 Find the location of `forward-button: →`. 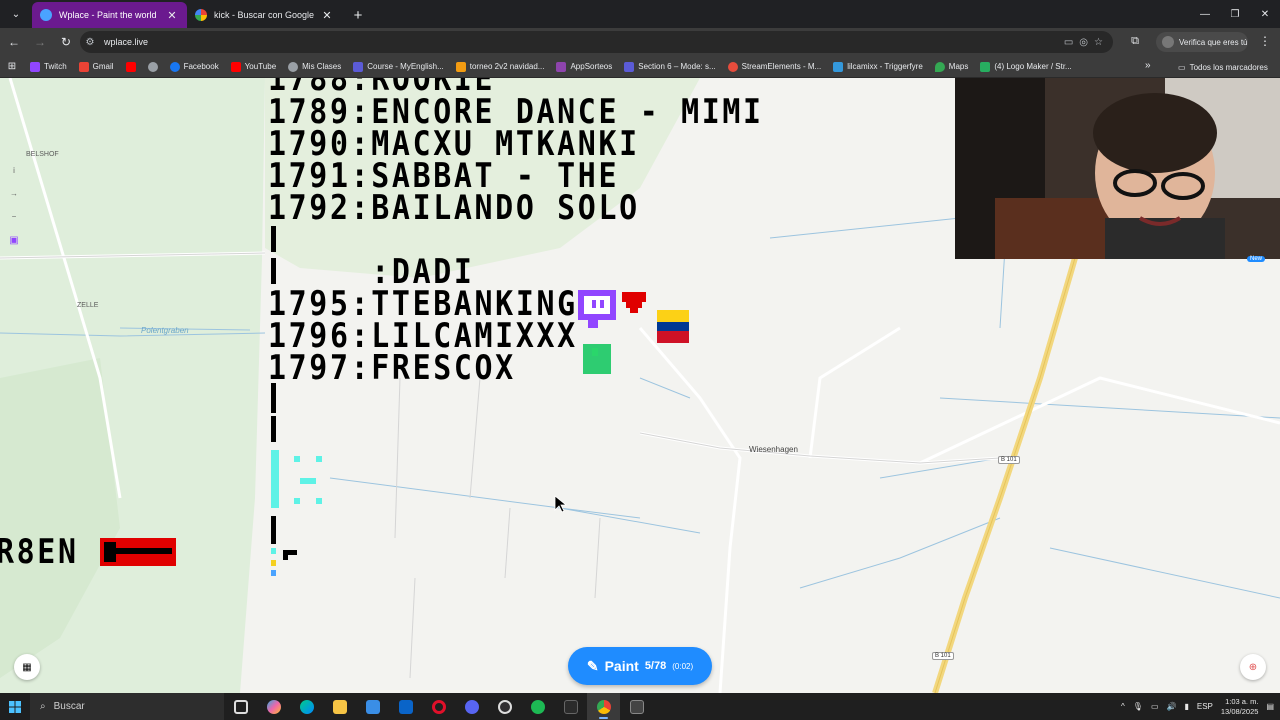

forward-button: → is located at coordinates (40, 42).